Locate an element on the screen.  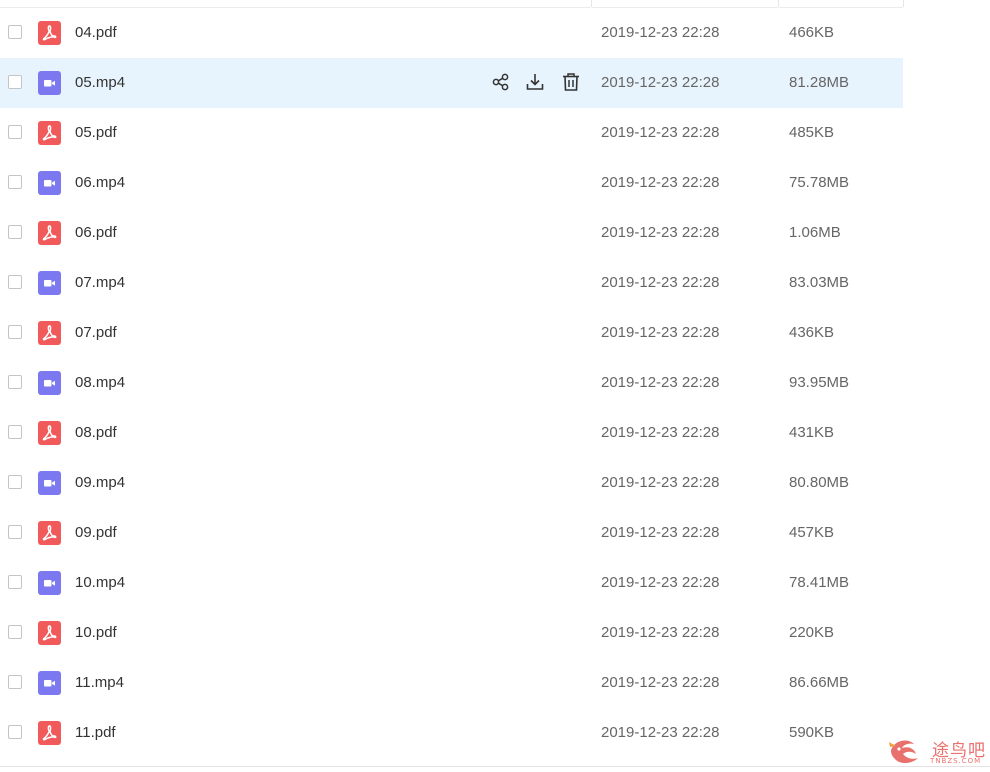
file-row: 08.pdf 2019-12-23 22:28 431KB is located at coordinates (451, 433).